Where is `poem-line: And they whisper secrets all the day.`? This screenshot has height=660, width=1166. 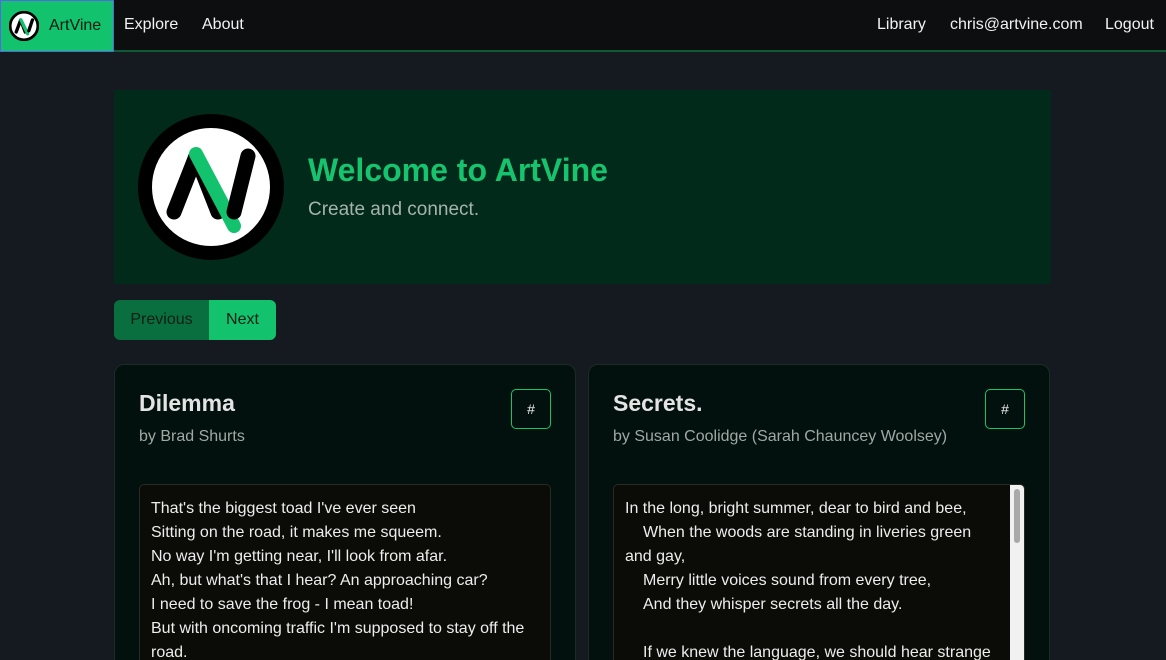 poem-line: And they whisper secrets all the day. is located at coordinates (773, 604).